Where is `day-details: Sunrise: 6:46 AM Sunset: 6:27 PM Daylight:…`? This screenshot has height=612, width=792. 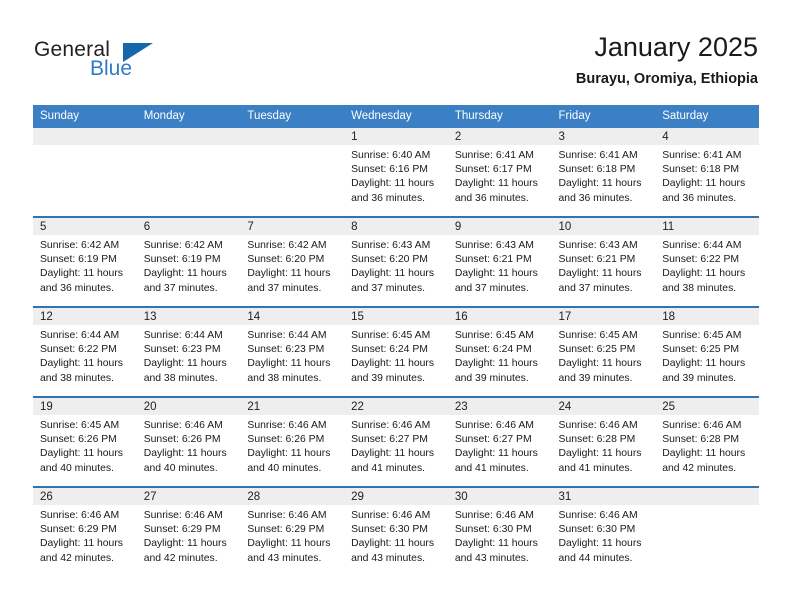
day-details: Sunrise: 6:46 AM Sunset: 6:27 PM Daylight:… is located at coordinates (500, 445).